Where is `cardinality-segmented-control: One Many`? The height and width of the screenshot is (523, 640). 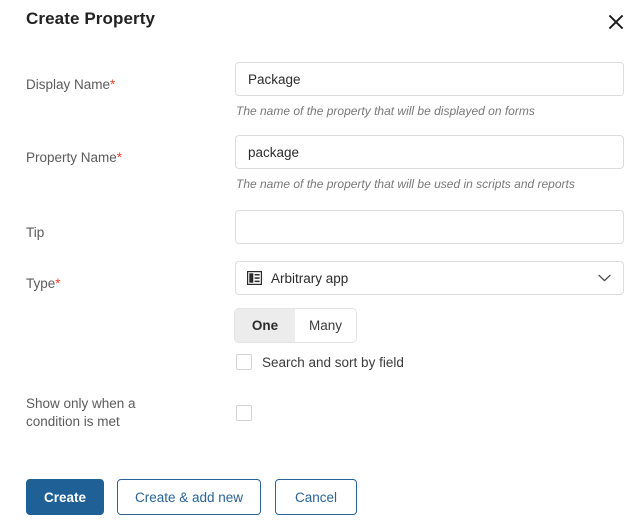 cardinality-segmented-control: One Many is located at coordinates (296, 325).